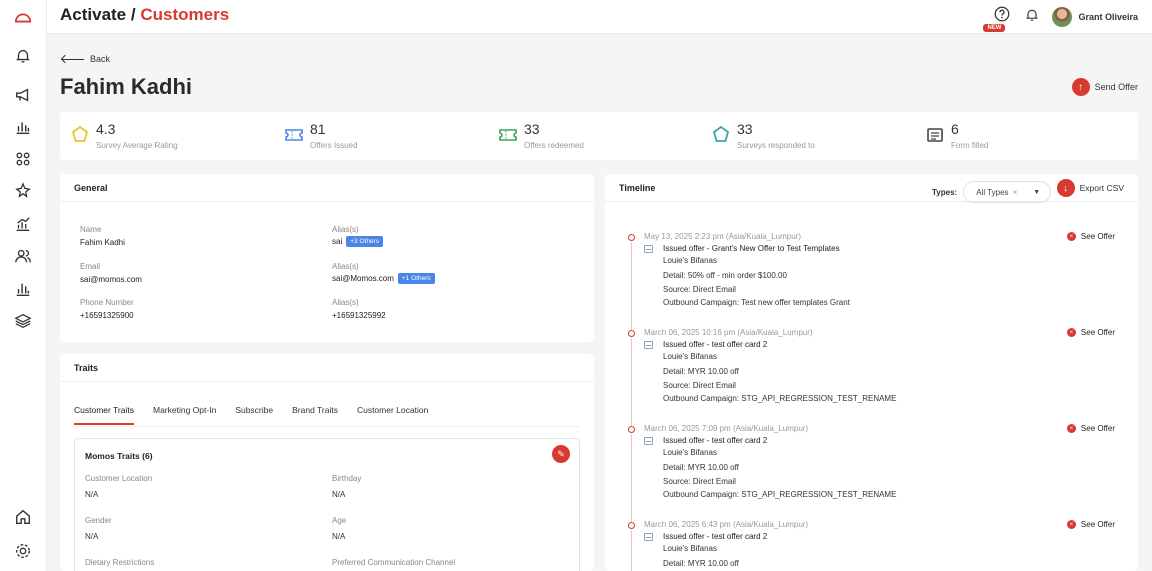 The height and width of the screenshot is (571, 1152). What do you see at coordinates (1071, 332) in the screenshot?
I see `close-circle-icon: ×` at bounding box center [1071, 332].